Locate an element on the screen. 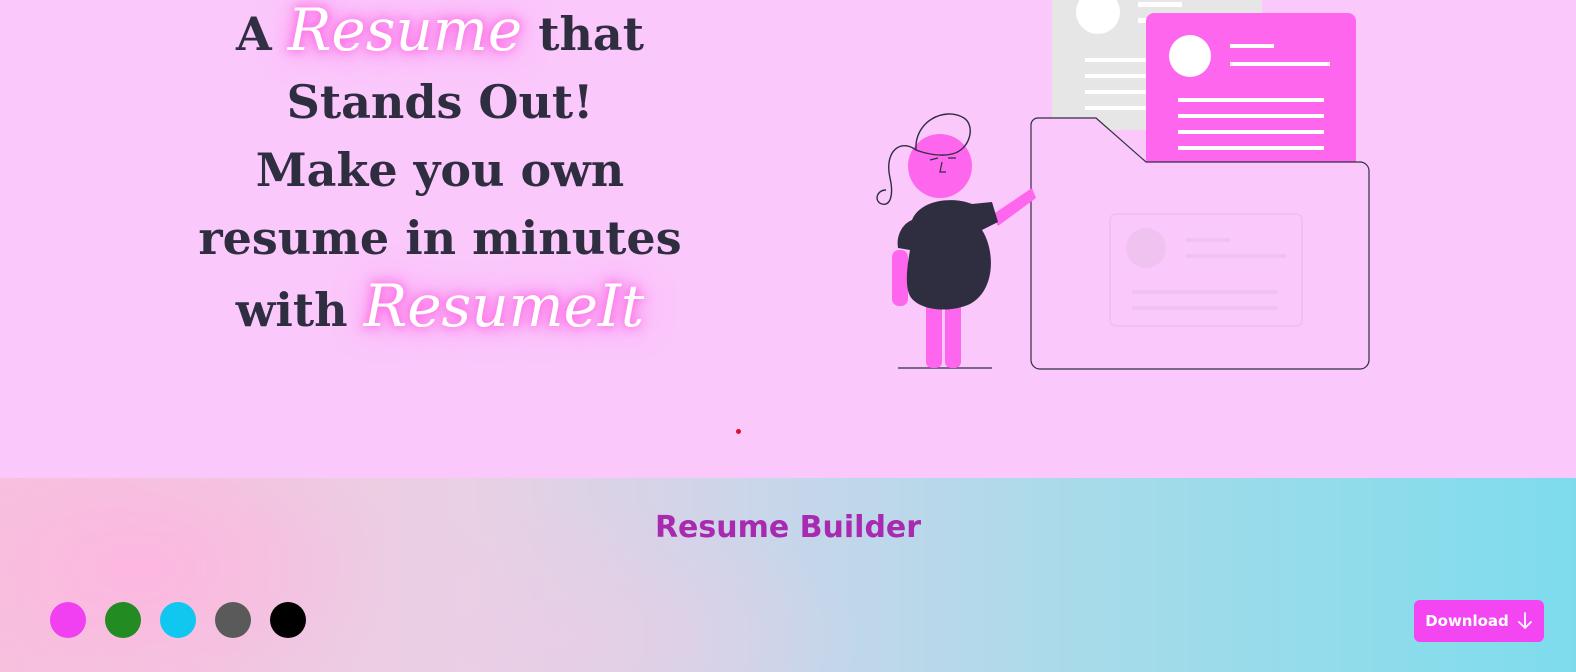 The width and height of the screenshot is (1576, 672). color-swatch-gray is located at coordinates (233, 620).